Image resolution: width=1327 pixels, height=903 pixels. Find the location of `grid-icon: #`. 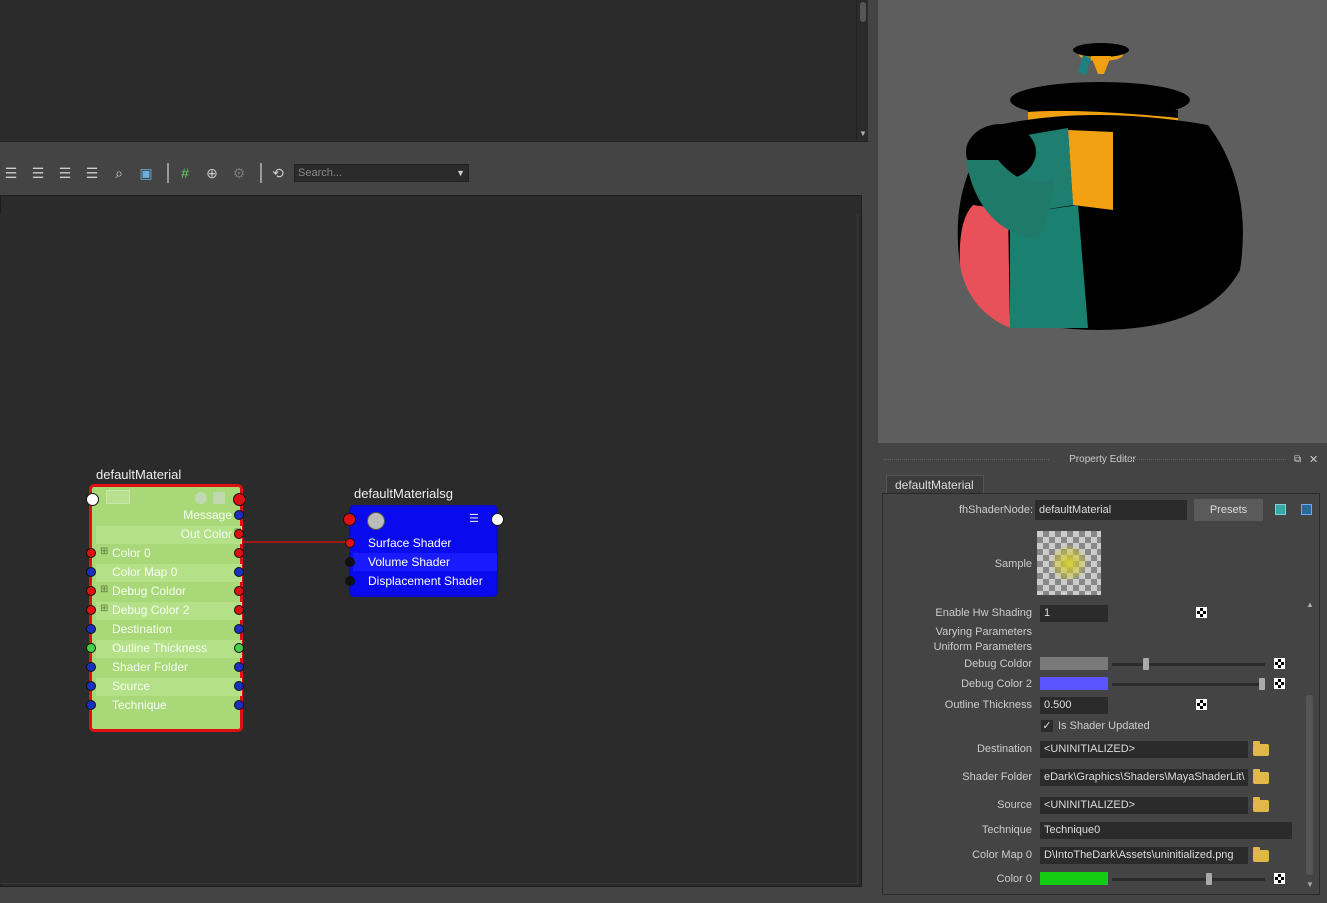

grid-icon: # is located at coordinates (185, 173).